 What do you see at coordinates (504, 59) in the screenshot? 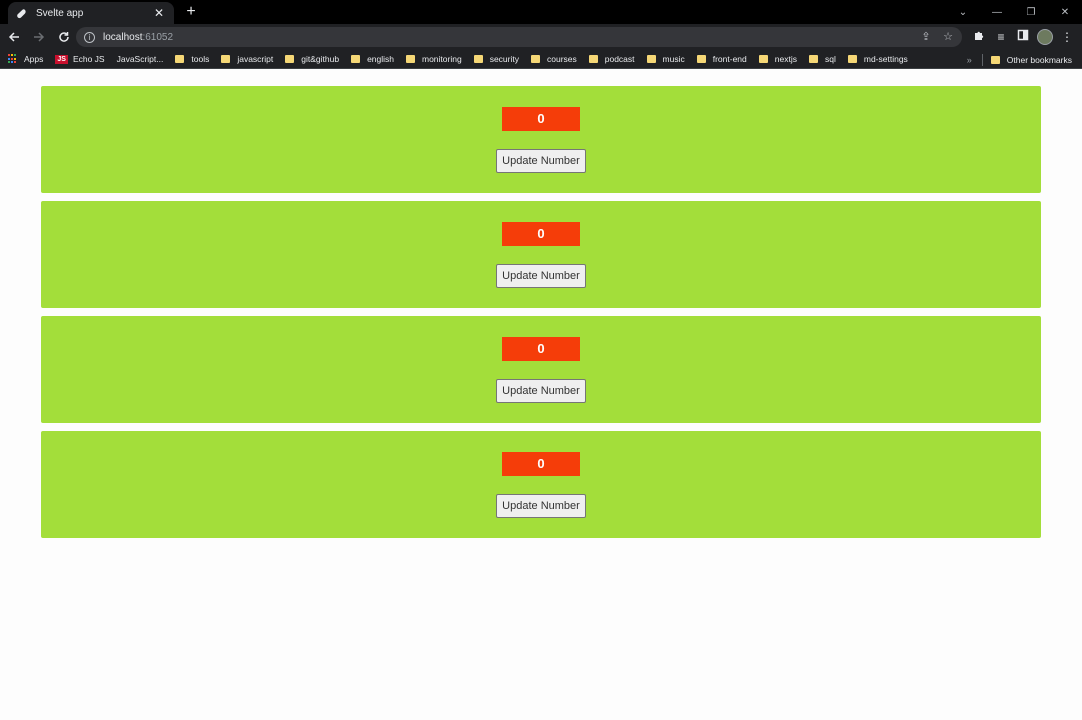
I see `bookmark-label: security` at bounding box center [504, 59].